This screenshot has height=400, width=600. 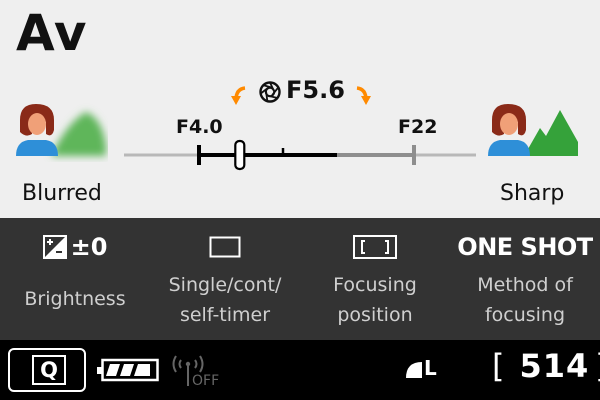 What do you see at coordinates (315, 90) in the screenshot?
I see `aperture-value: F5.6` at bounding box center [315, 90].